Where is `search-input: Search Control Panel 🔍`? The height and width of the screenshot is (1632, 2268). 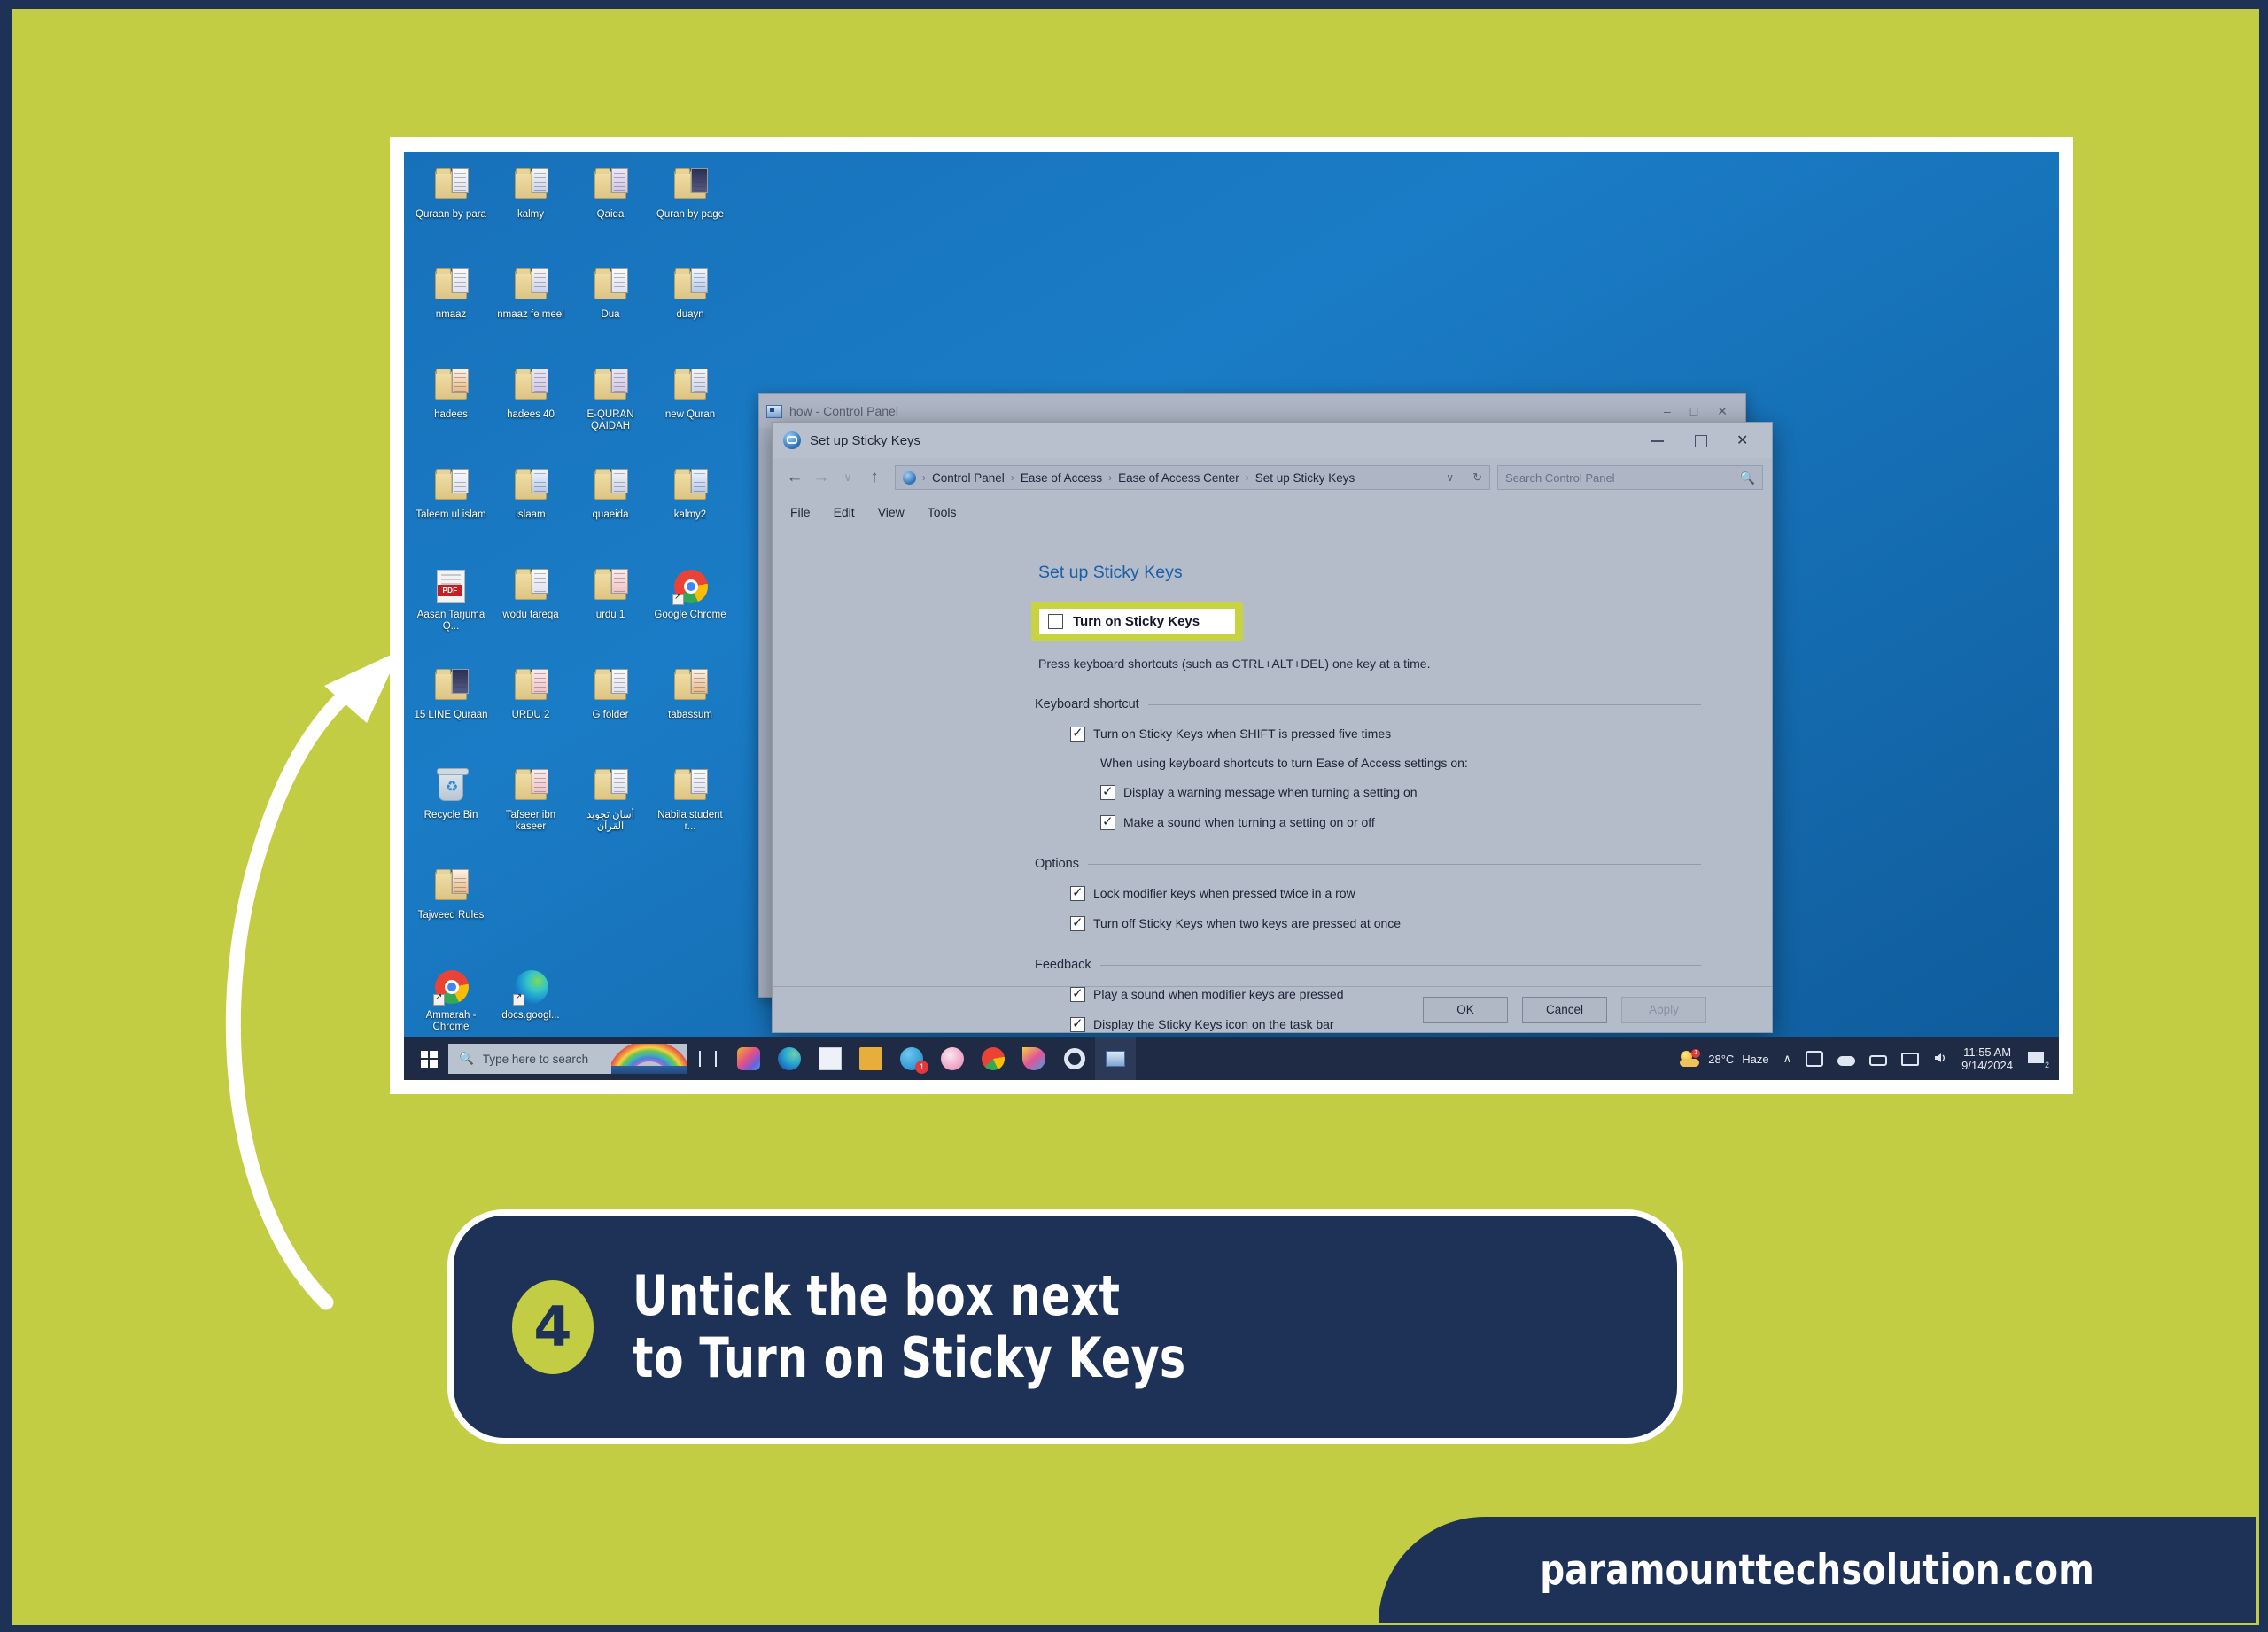 search-input: Search Control Panel 🔍 is located at coordinates (1630, 477).